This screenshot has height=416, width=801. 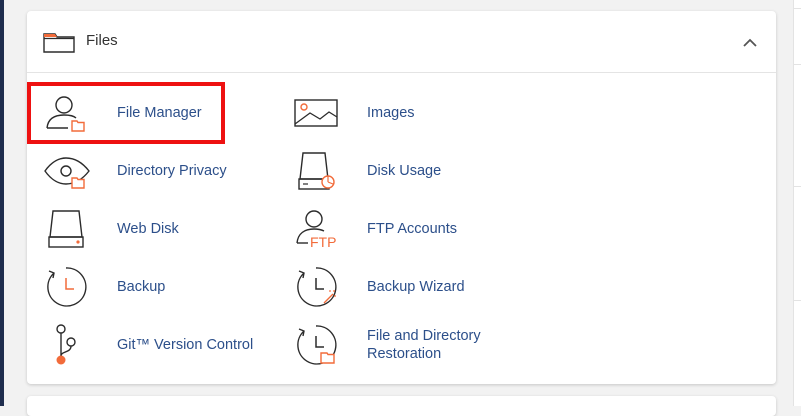 I want to click on left-nav-rail, so click(x=2, y=203).